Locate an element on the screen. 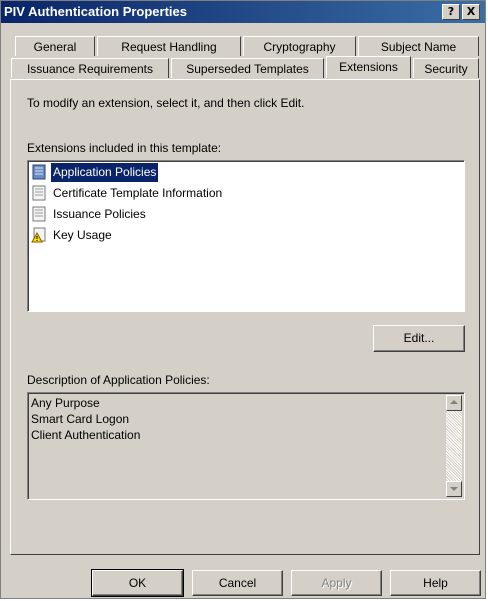 The width and height of the screenshot is (488, 601). tab-superseded-templates: Superseded Templates is located at coordinates (247, 68).